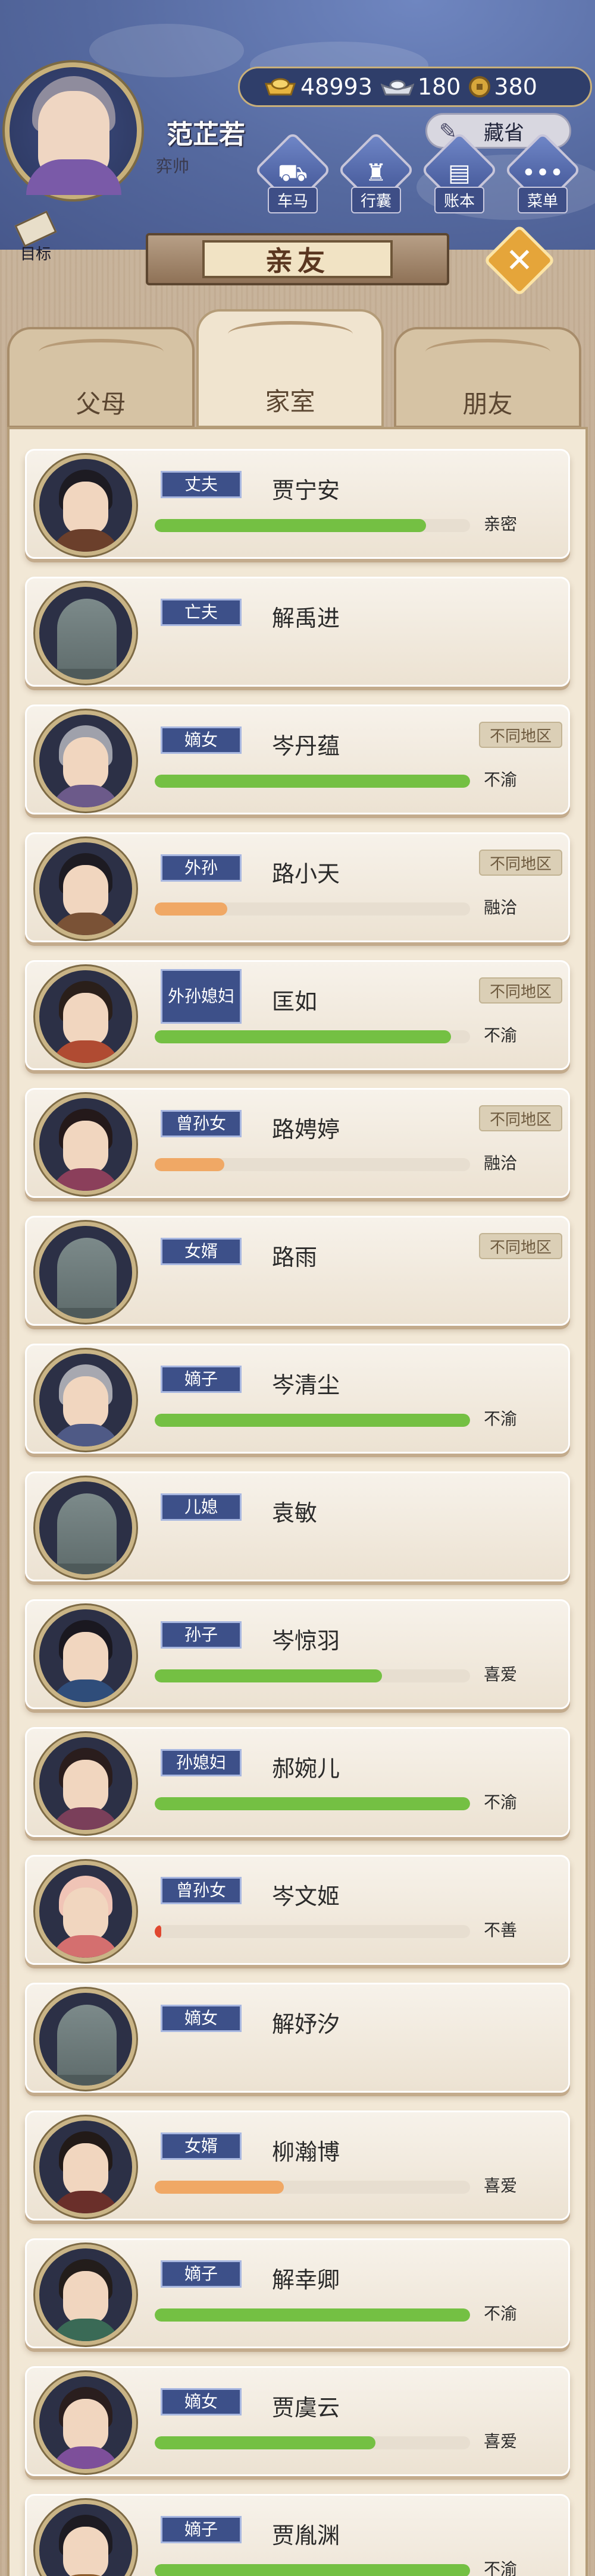  Describe the element at coordinates (480, 86) in the screenshot. I see `copper-coin-icon` at that location.